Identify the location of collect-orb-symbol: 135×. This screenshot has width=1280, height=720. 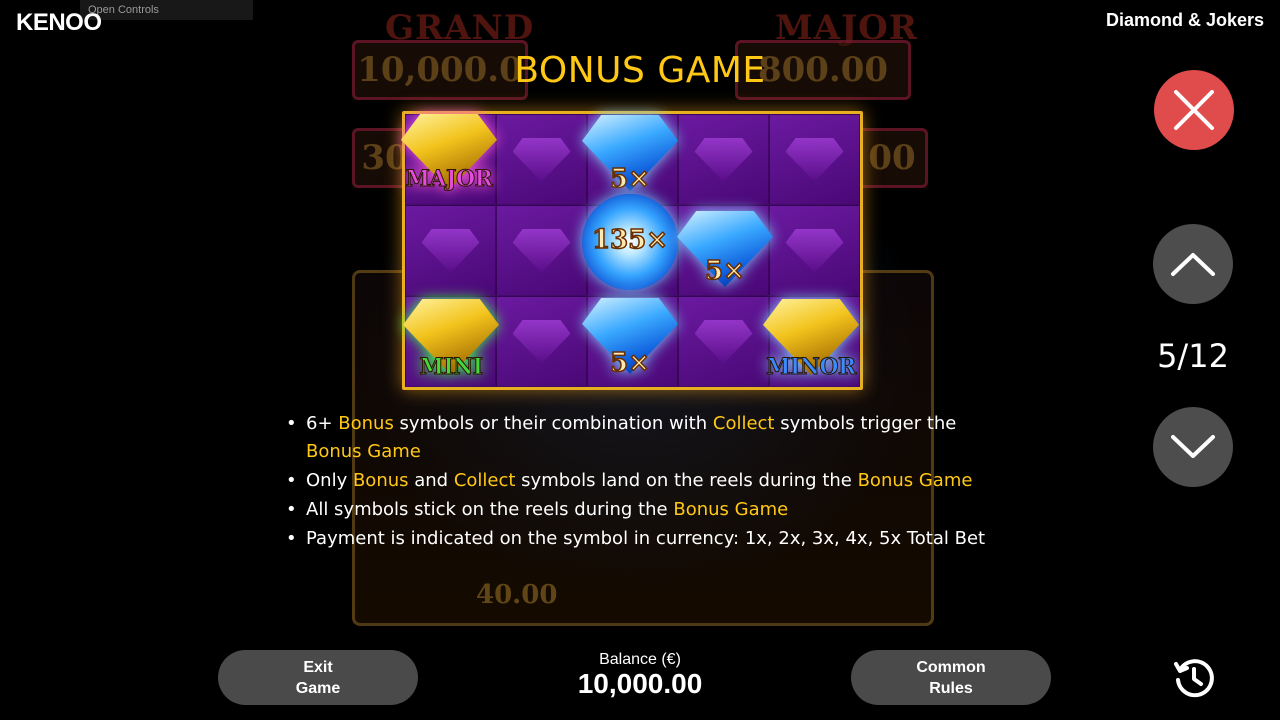
(630, 242).